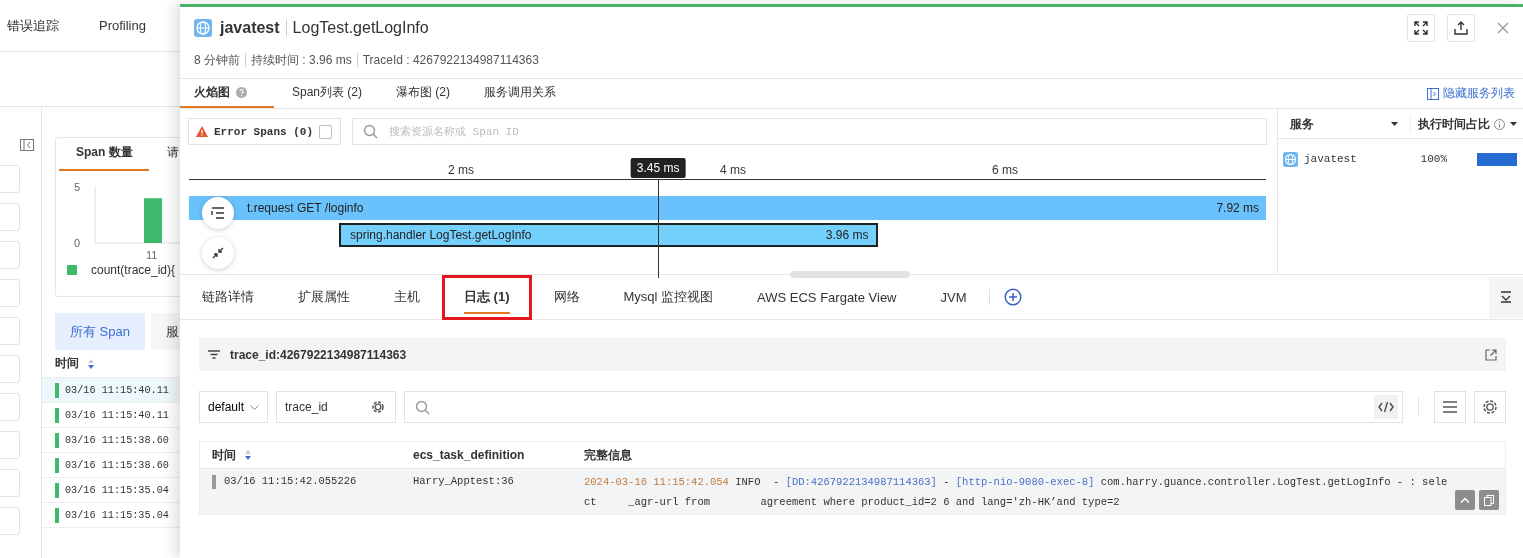 This screenshot has width=1523, height=558. I want to click on copy-icon, so click(1489, 500).